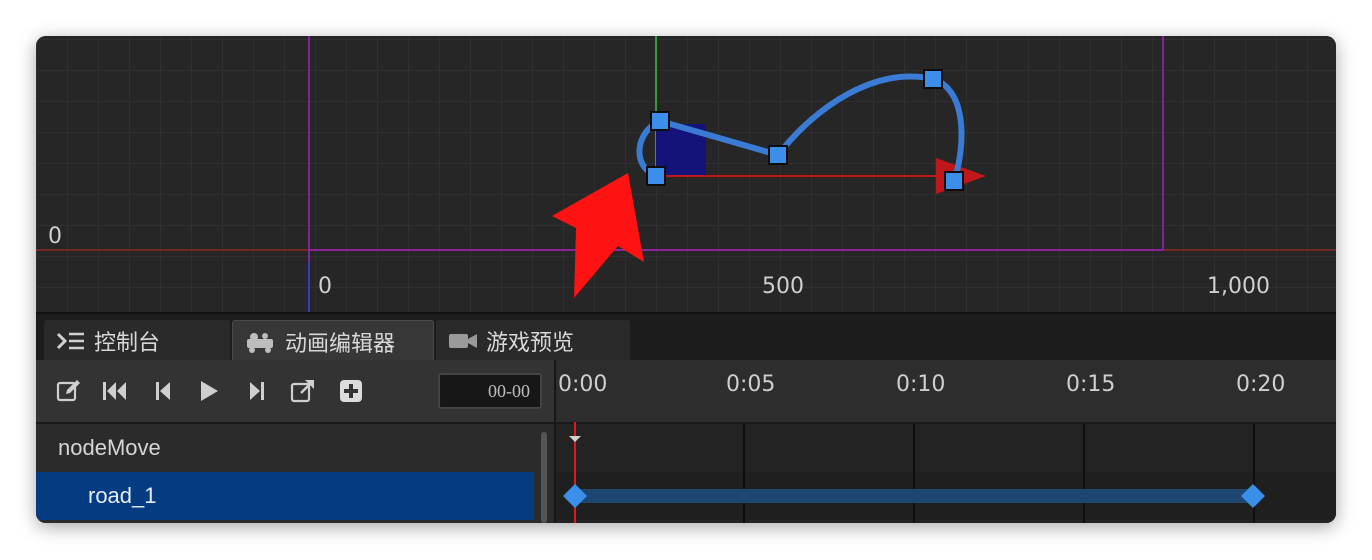 The height and width of the screenshot is (560, 1372). What do you see at coordinates (340, 343) in the screenshot?
I see `tab-animation-editor-label: 动画编辑器` at bounding box center [340, 343].